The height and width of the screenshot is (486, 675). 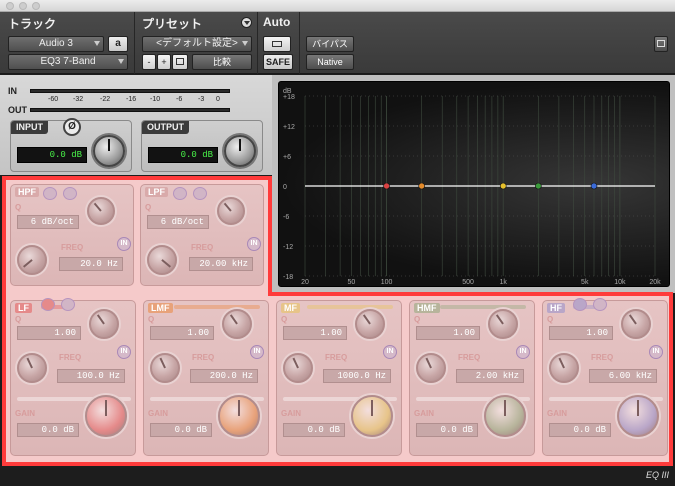 What do you see at coordinates (124, 352) in the screenshot?
I see `lf-in-button: IN` at bounding box center [124, 352].